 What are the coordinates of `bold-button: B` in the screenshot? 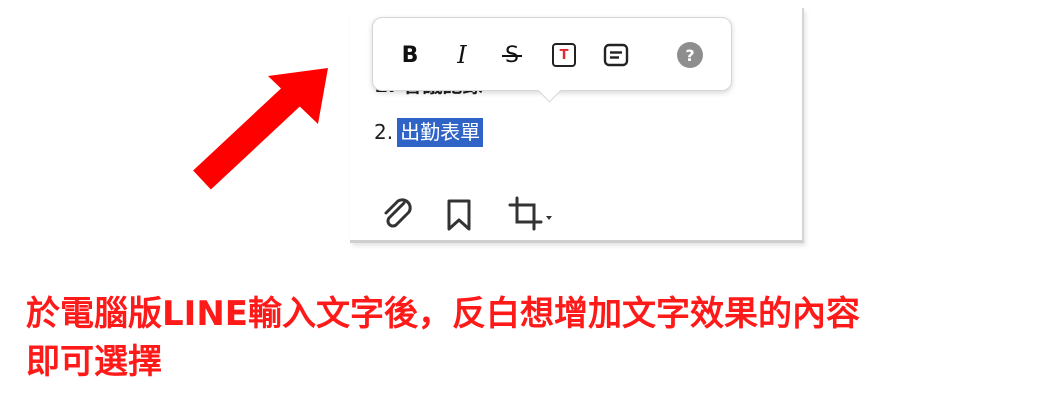 It's located at (410, 55).